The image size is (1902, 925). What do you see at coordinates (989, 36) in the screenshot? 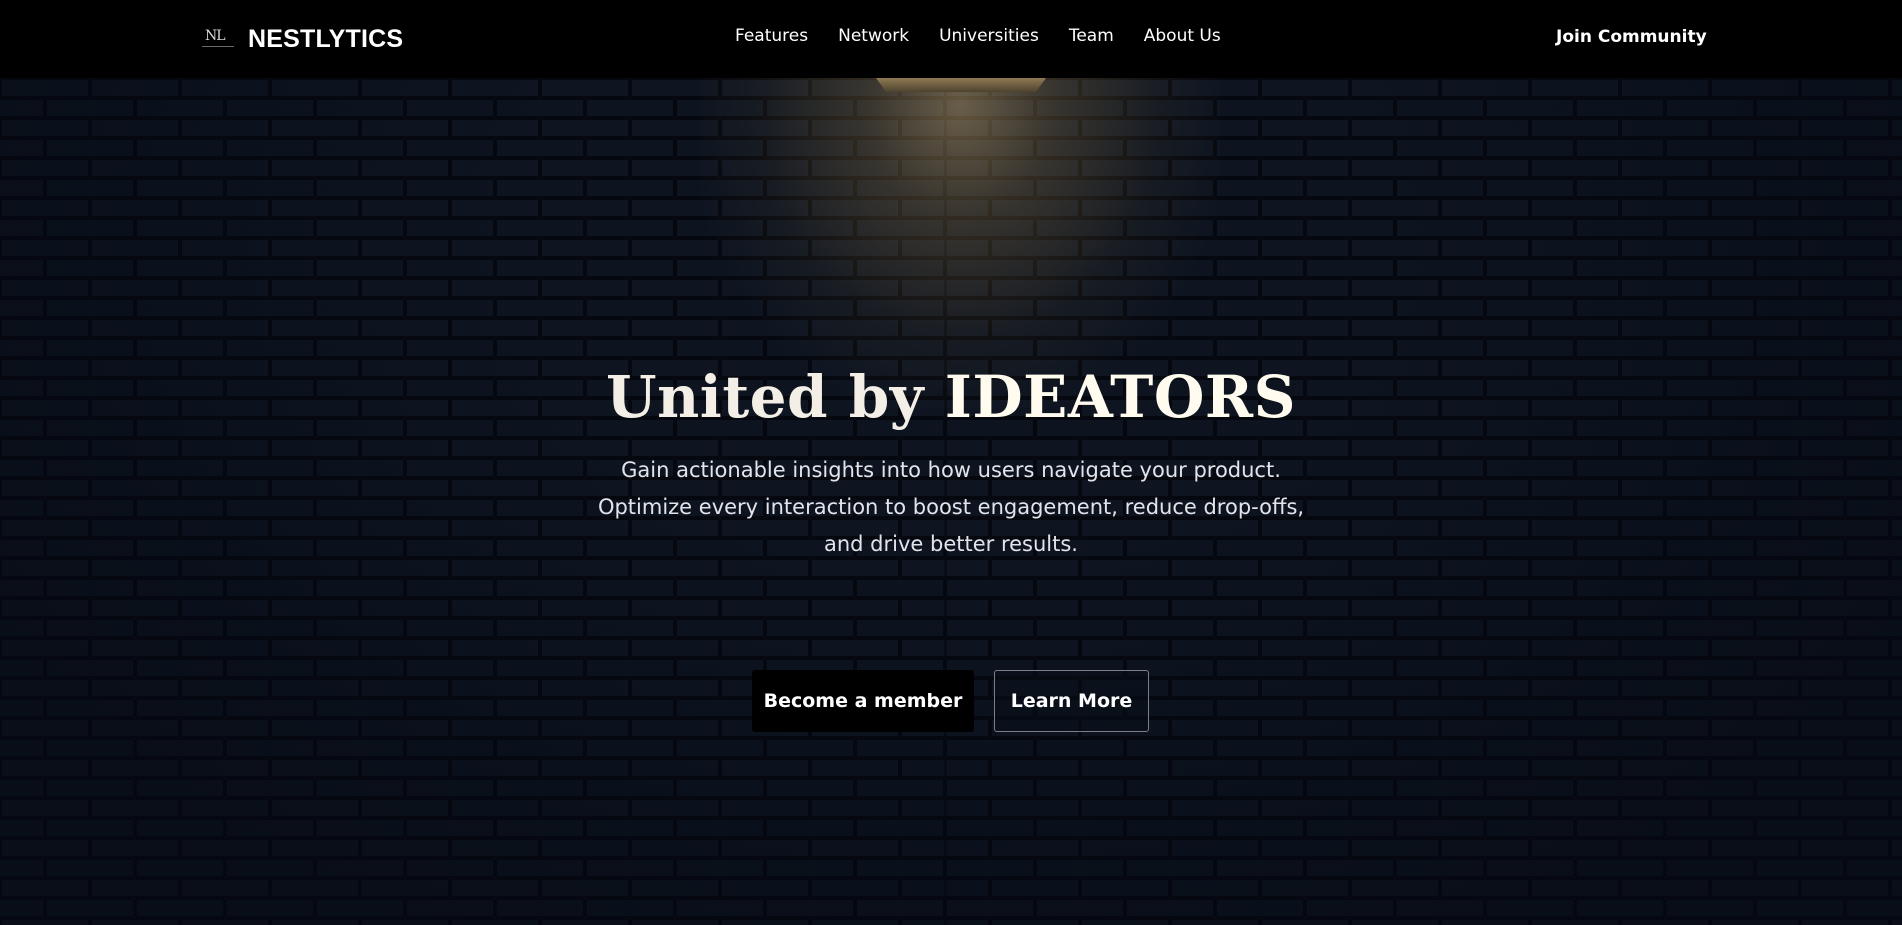
I see `nav-universities: Universities` at bounding box center [989, 36].